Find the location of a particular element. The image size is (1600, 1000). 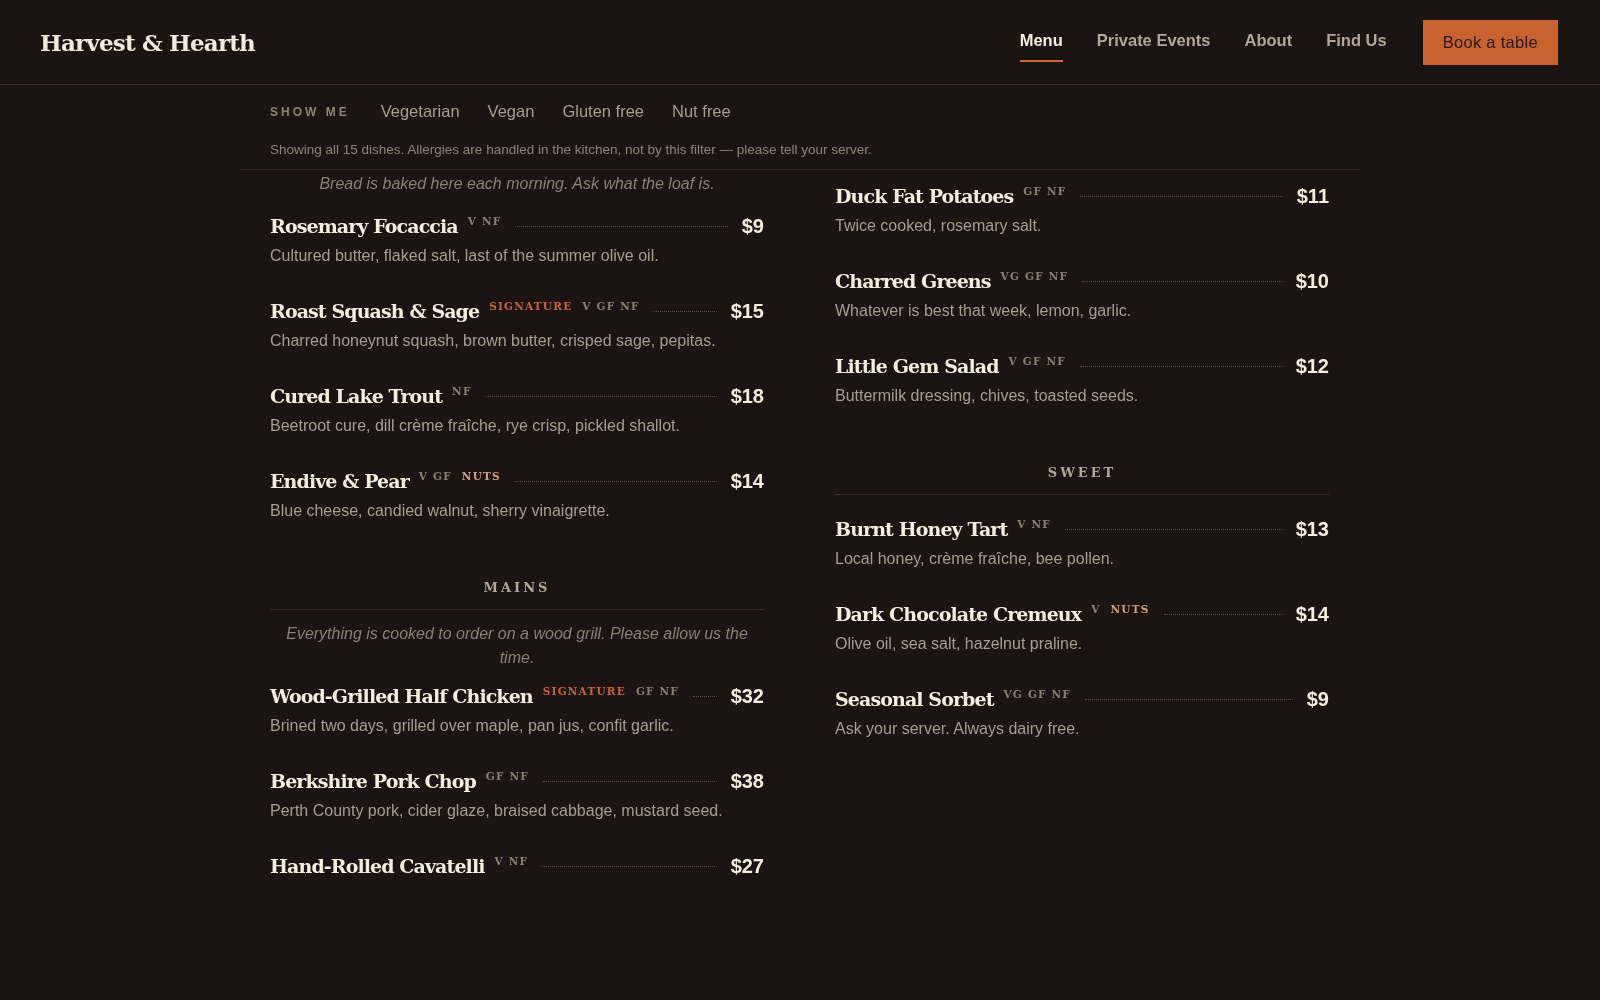

filter-option: Vegan is located at coordinates (511, 111).